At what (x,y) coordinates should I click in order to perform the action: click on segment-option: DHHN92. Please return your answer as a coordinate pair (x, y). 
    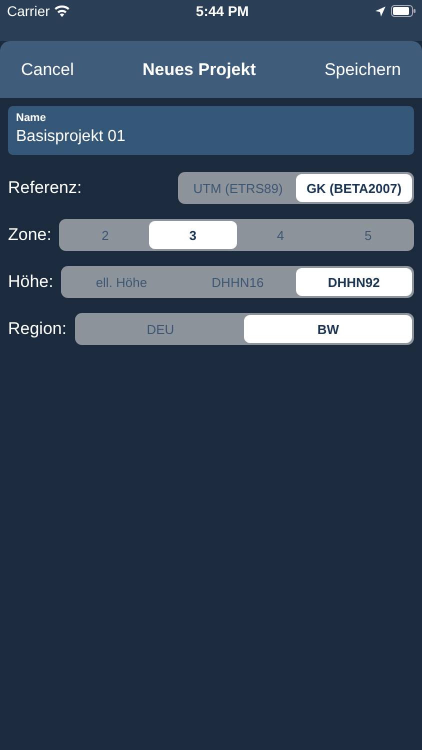
    Looking at the image, I should click on (354, 282).